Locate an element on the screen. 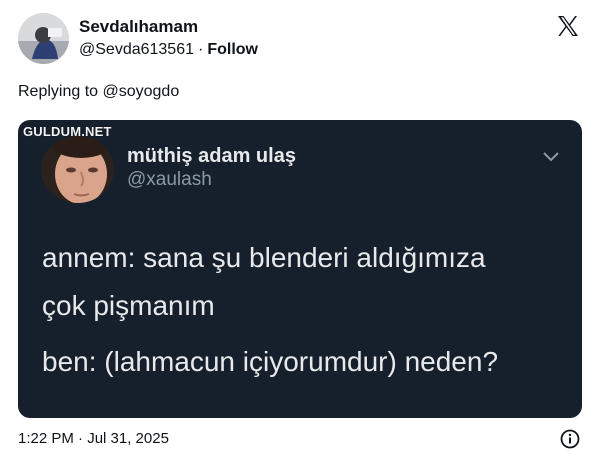 The width and height of the screenshot is (600, 469). author-handle-row: @Sevda613561 · Follow is located at coordinates (168, 50).